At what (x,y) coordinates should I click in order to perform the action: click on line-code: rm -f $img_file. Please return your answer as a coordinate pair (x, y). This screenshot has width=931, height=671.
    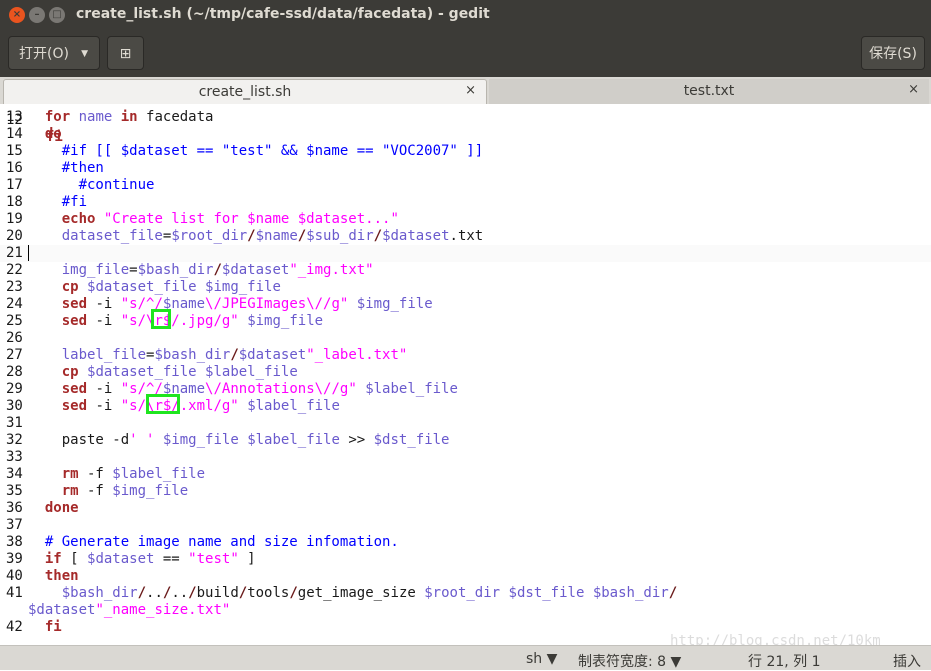
    Looking at the image, I should click on (125, 491).